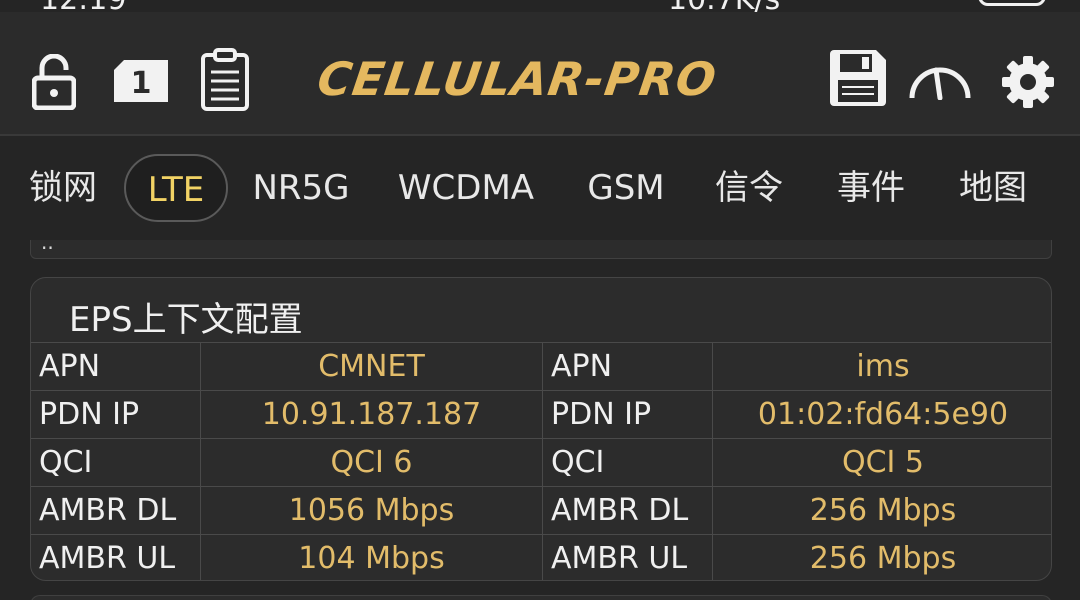  I want to click on previous-card-text: .., so click(47, 242).